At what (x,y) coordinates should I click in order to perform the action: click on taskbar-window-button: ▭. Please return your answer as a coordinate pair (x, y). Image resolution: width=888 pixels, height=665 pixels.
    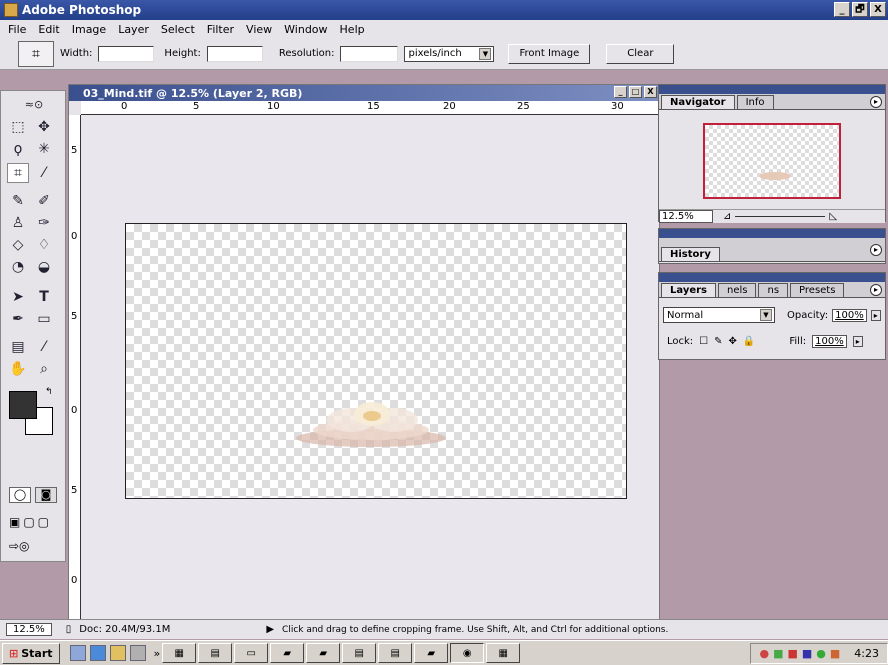
    Looking at the image, I should click on (251, 653).